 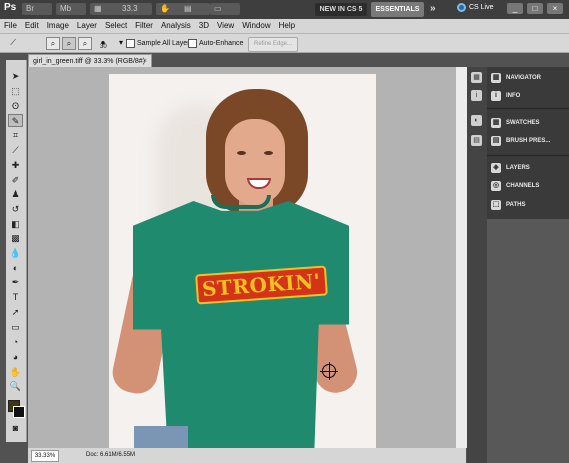 I want to click on menu-analysis: Analysis, so click(x=176, y=26).